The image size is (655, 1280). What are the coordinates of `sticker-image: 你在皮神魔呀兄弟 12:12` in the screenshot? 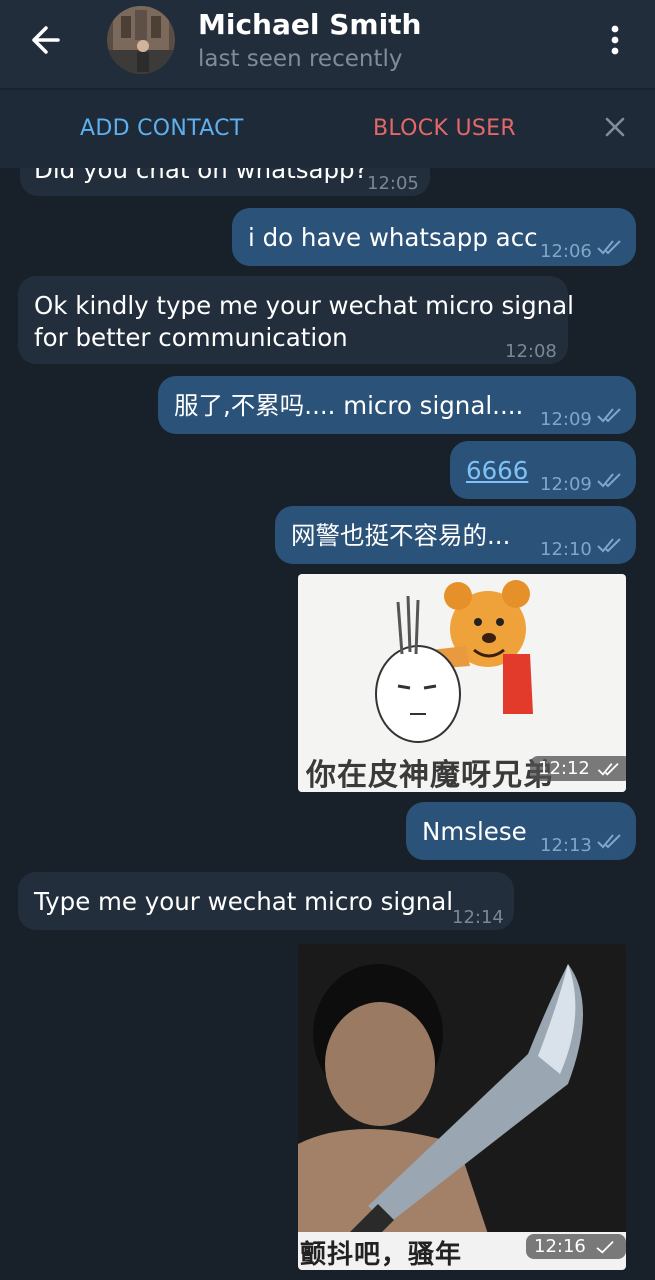 It's located at (462, 683).